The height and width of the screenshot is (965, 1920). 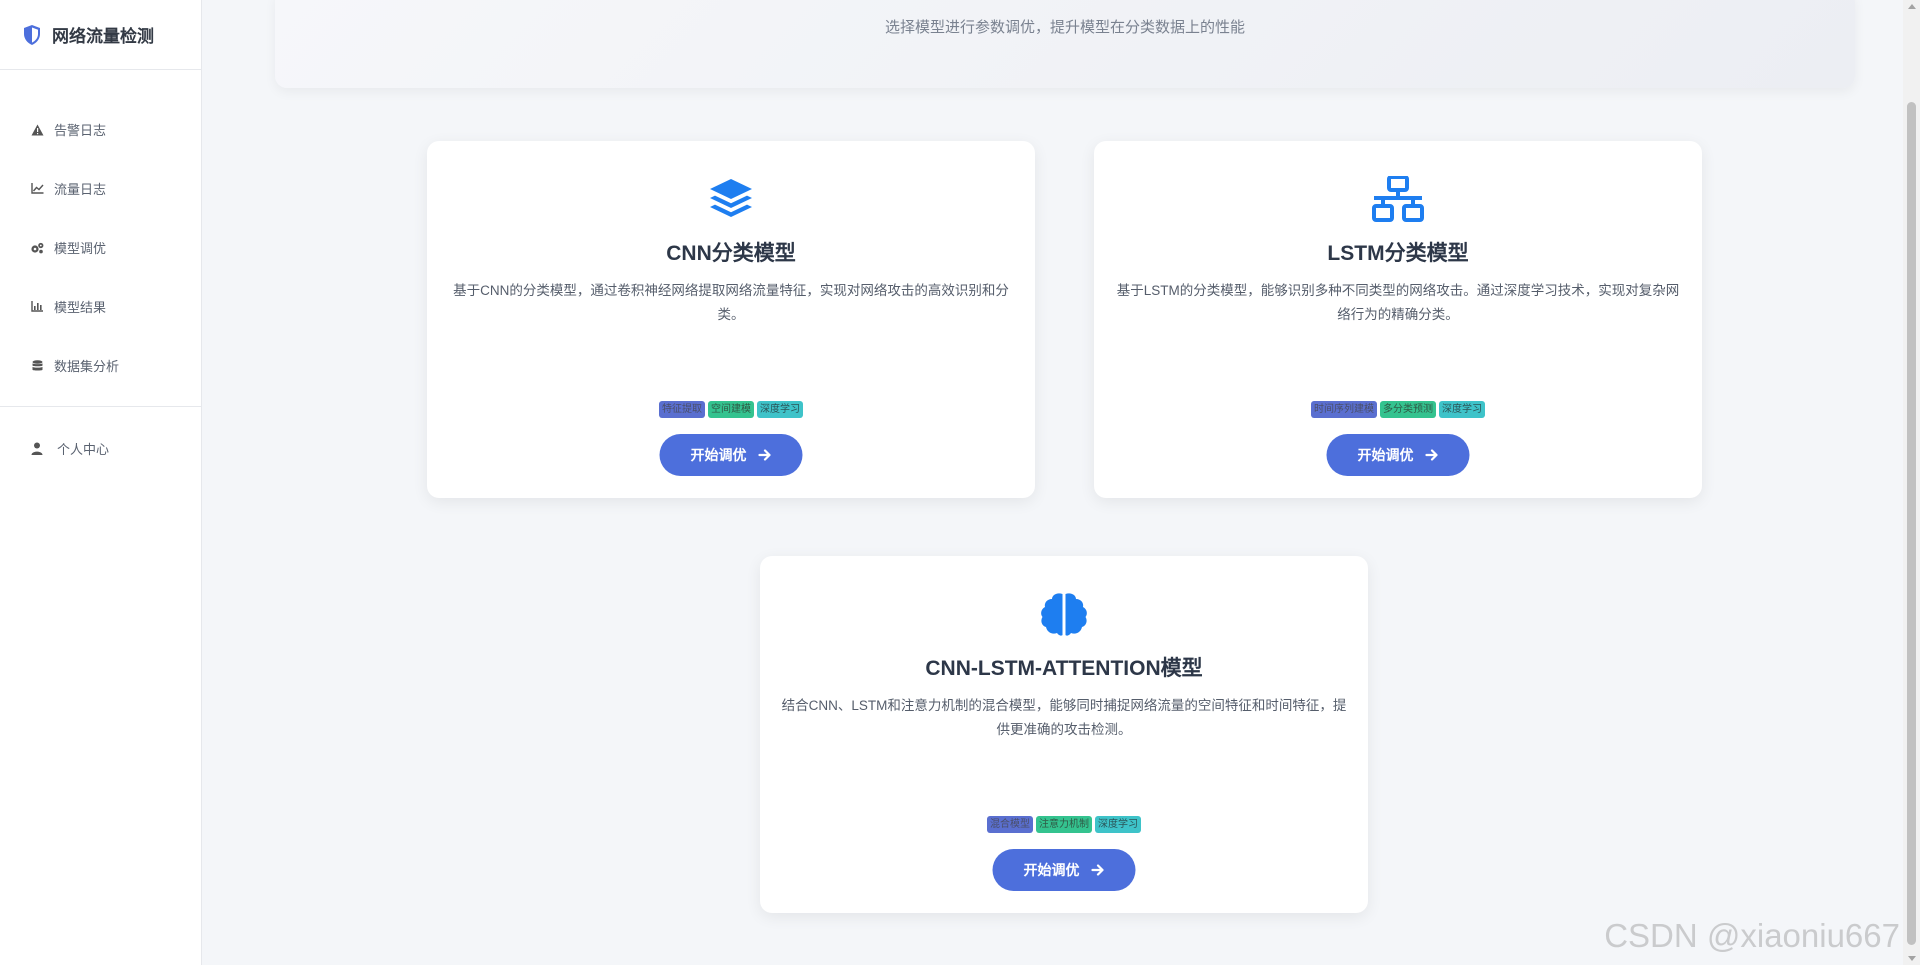 I want to click on tag-list: 混合模型 注意力机制 深度学习, so click(x=1064, y=824).